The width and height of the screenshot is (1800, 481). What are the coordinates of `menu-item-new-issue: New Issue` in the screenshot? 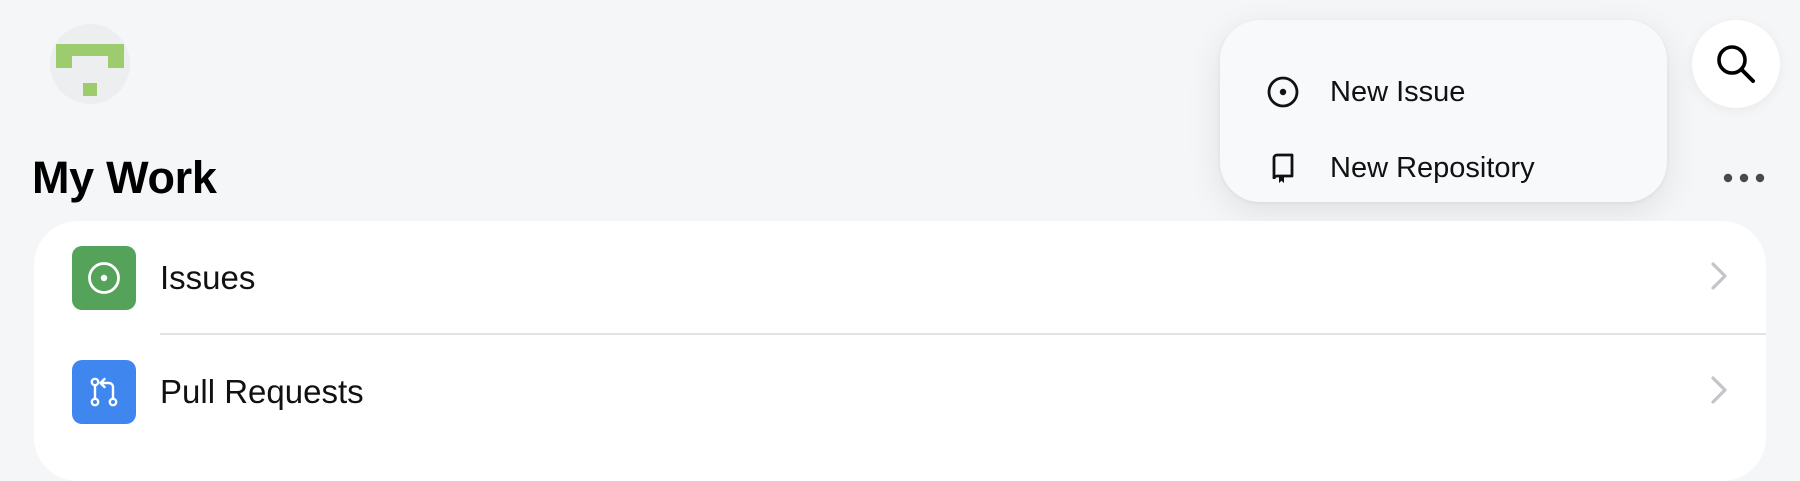 It's located at (1443, 92).